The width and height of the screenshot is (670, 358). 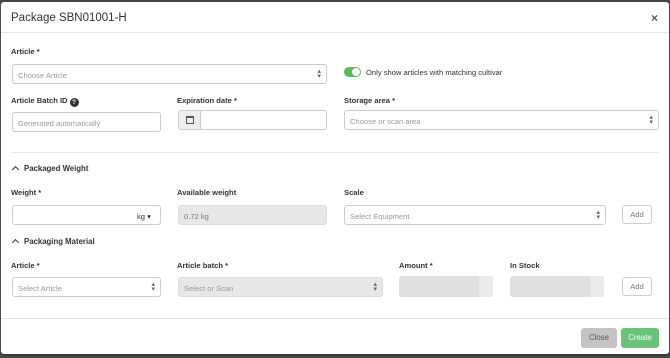 What do you see at coordinates (501, 120) in the screenshot?
I see `storage-area-select: Choose or scan area ▴ ▾` at bounding box center [501, 120].